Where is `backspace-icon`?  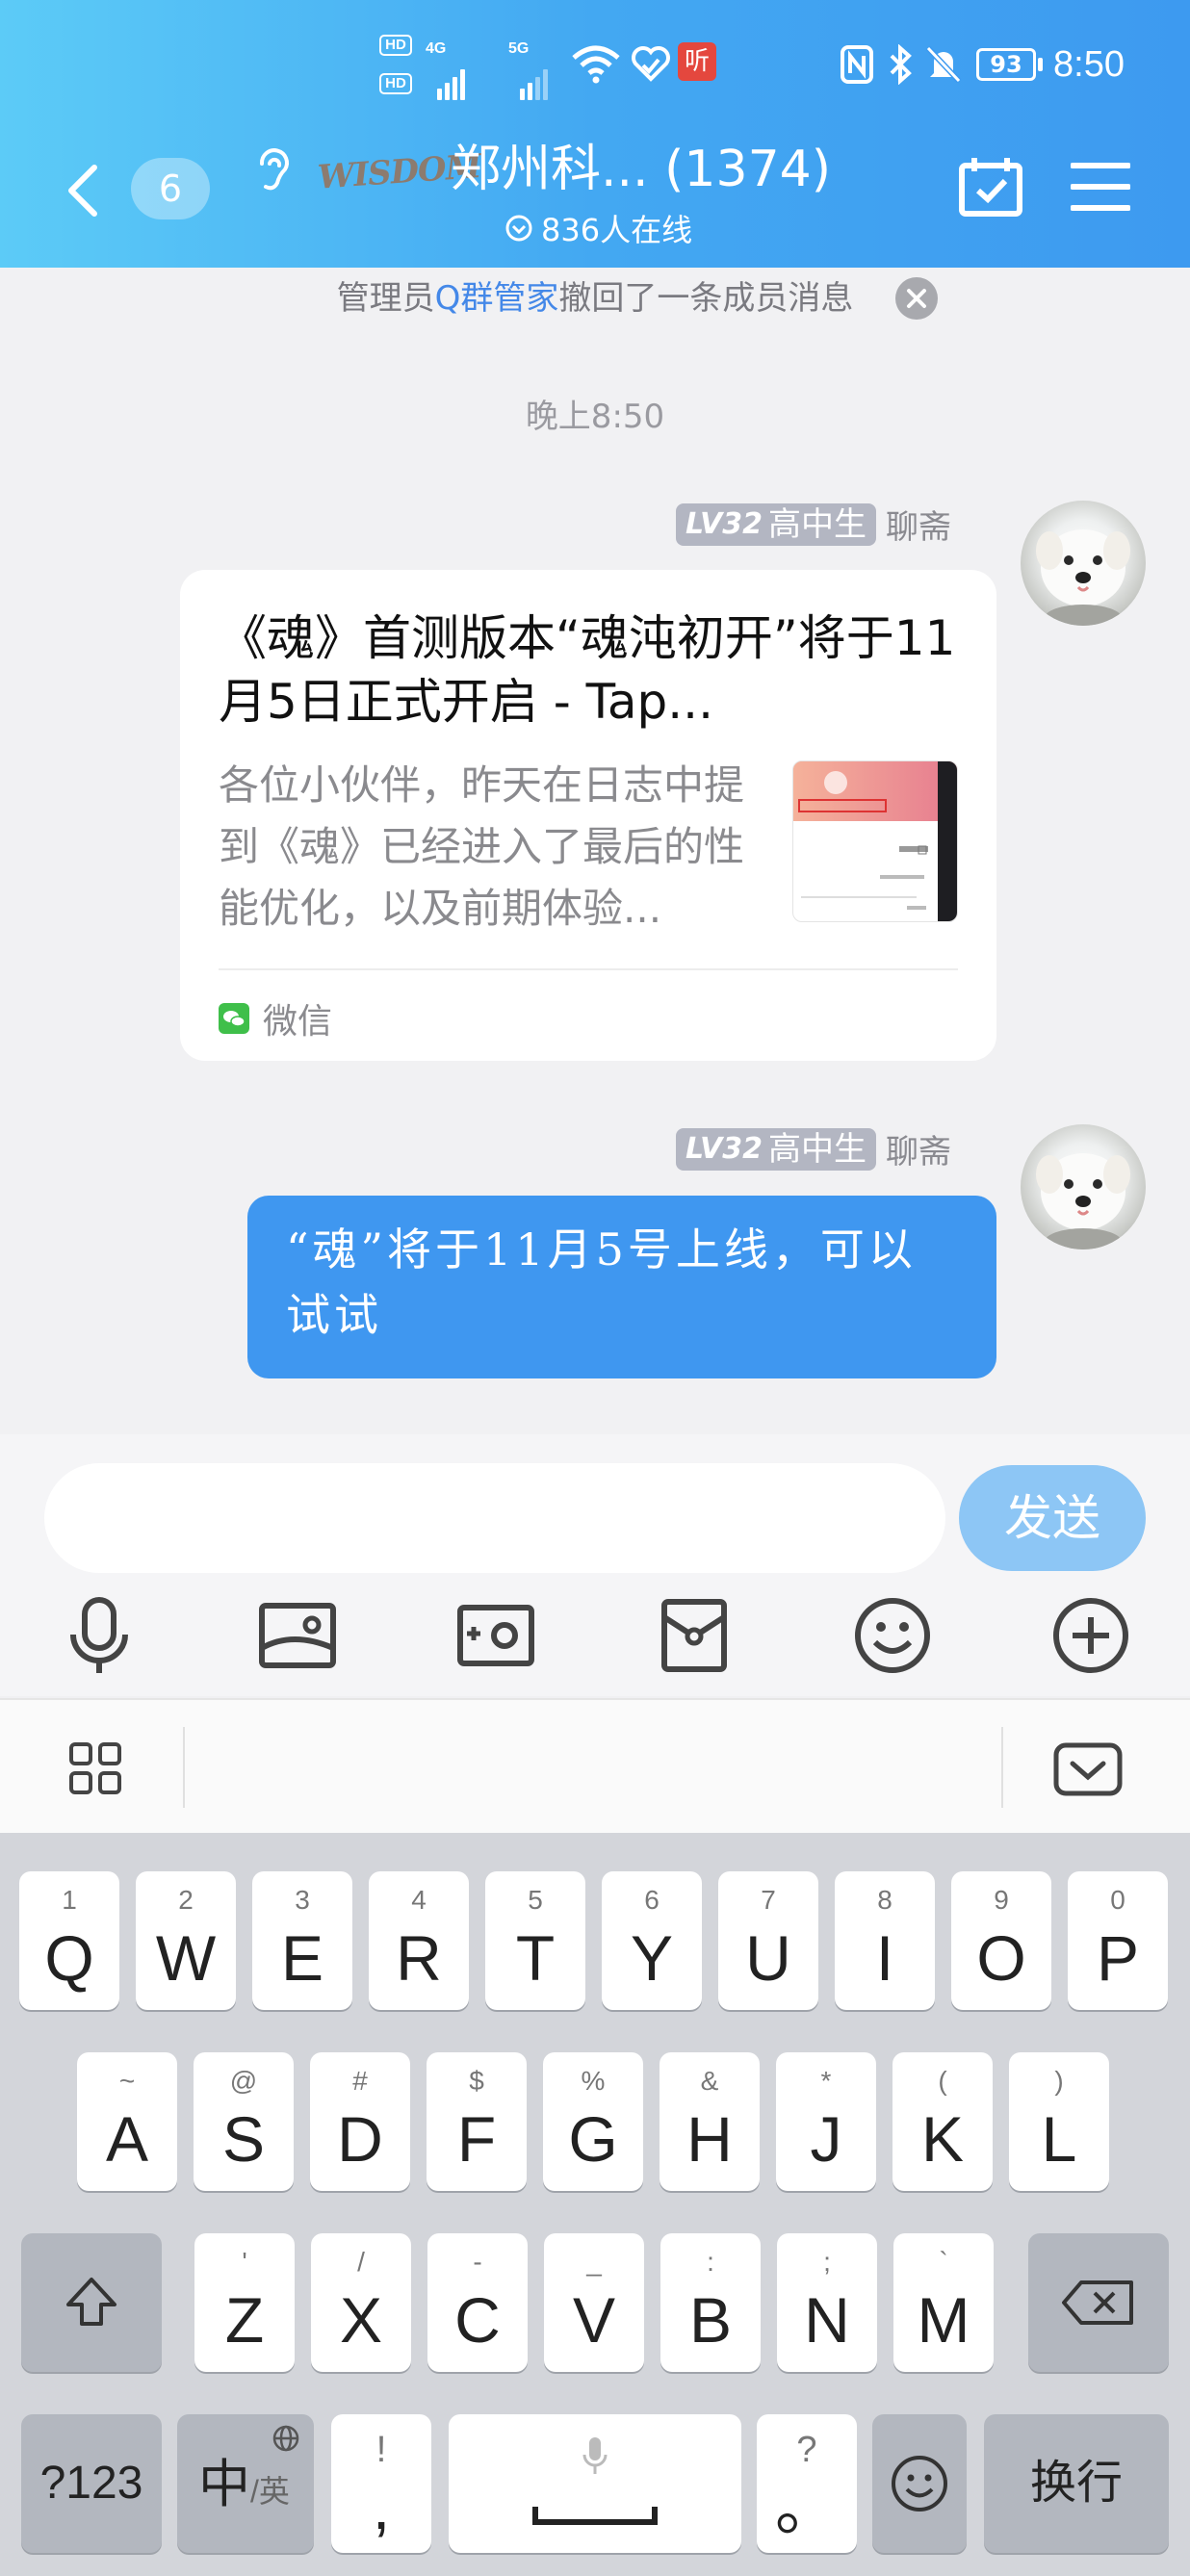
backspace-icon is located at coordinates (1097, 2302).